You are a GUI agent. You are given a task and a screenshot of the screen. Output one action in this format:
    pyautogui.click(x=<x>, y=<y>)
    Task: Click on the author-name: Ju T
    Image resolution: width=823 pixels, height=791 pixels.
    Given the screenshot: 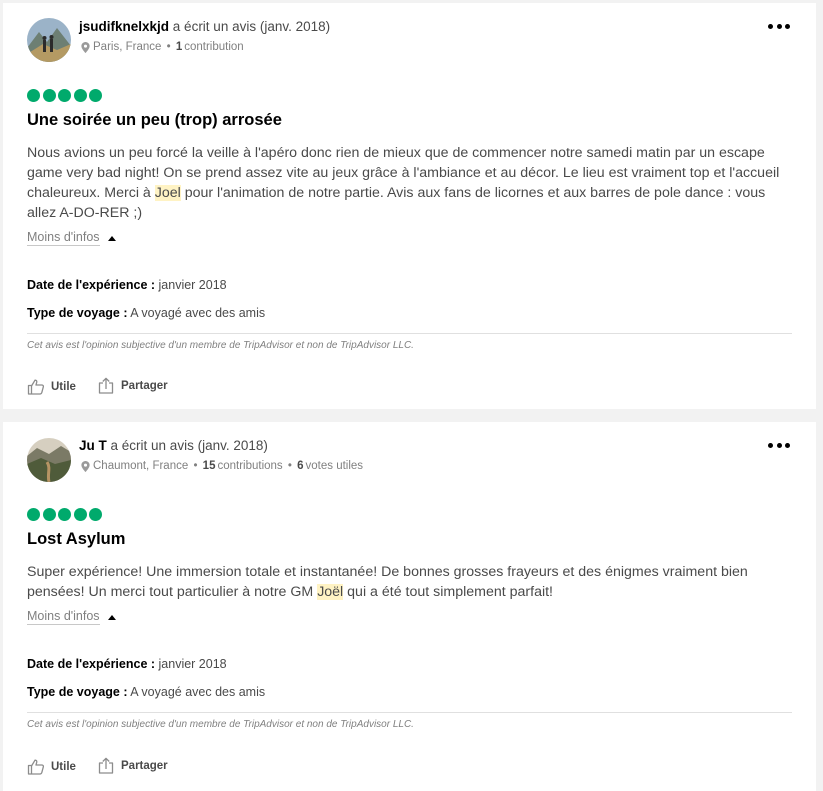 What is the action you would take?
    pyautogui.click(x=93, y=445)
    